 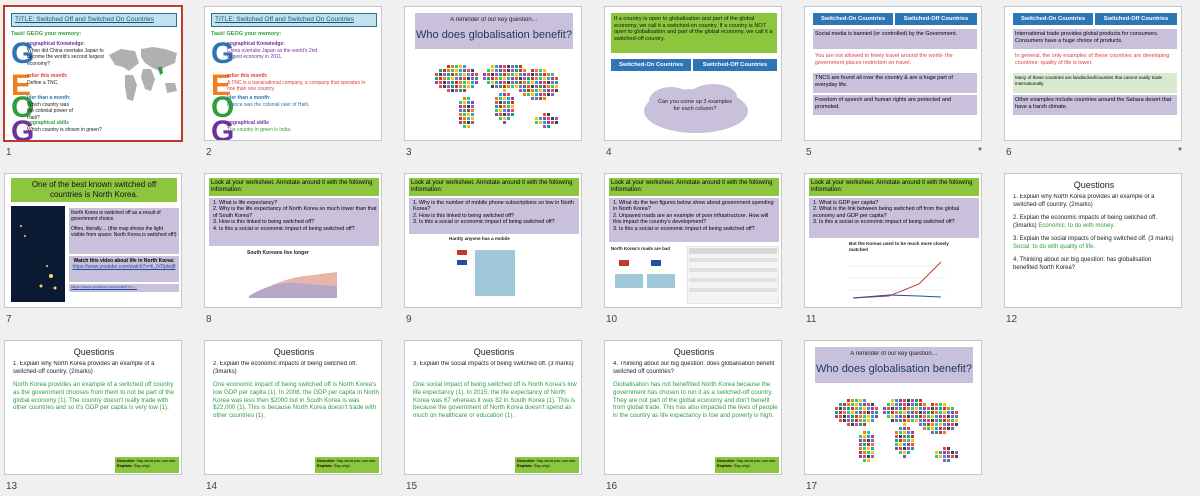 I want to click on banner-question: Who does globalisation benefit?, so click(x=894, y=369).